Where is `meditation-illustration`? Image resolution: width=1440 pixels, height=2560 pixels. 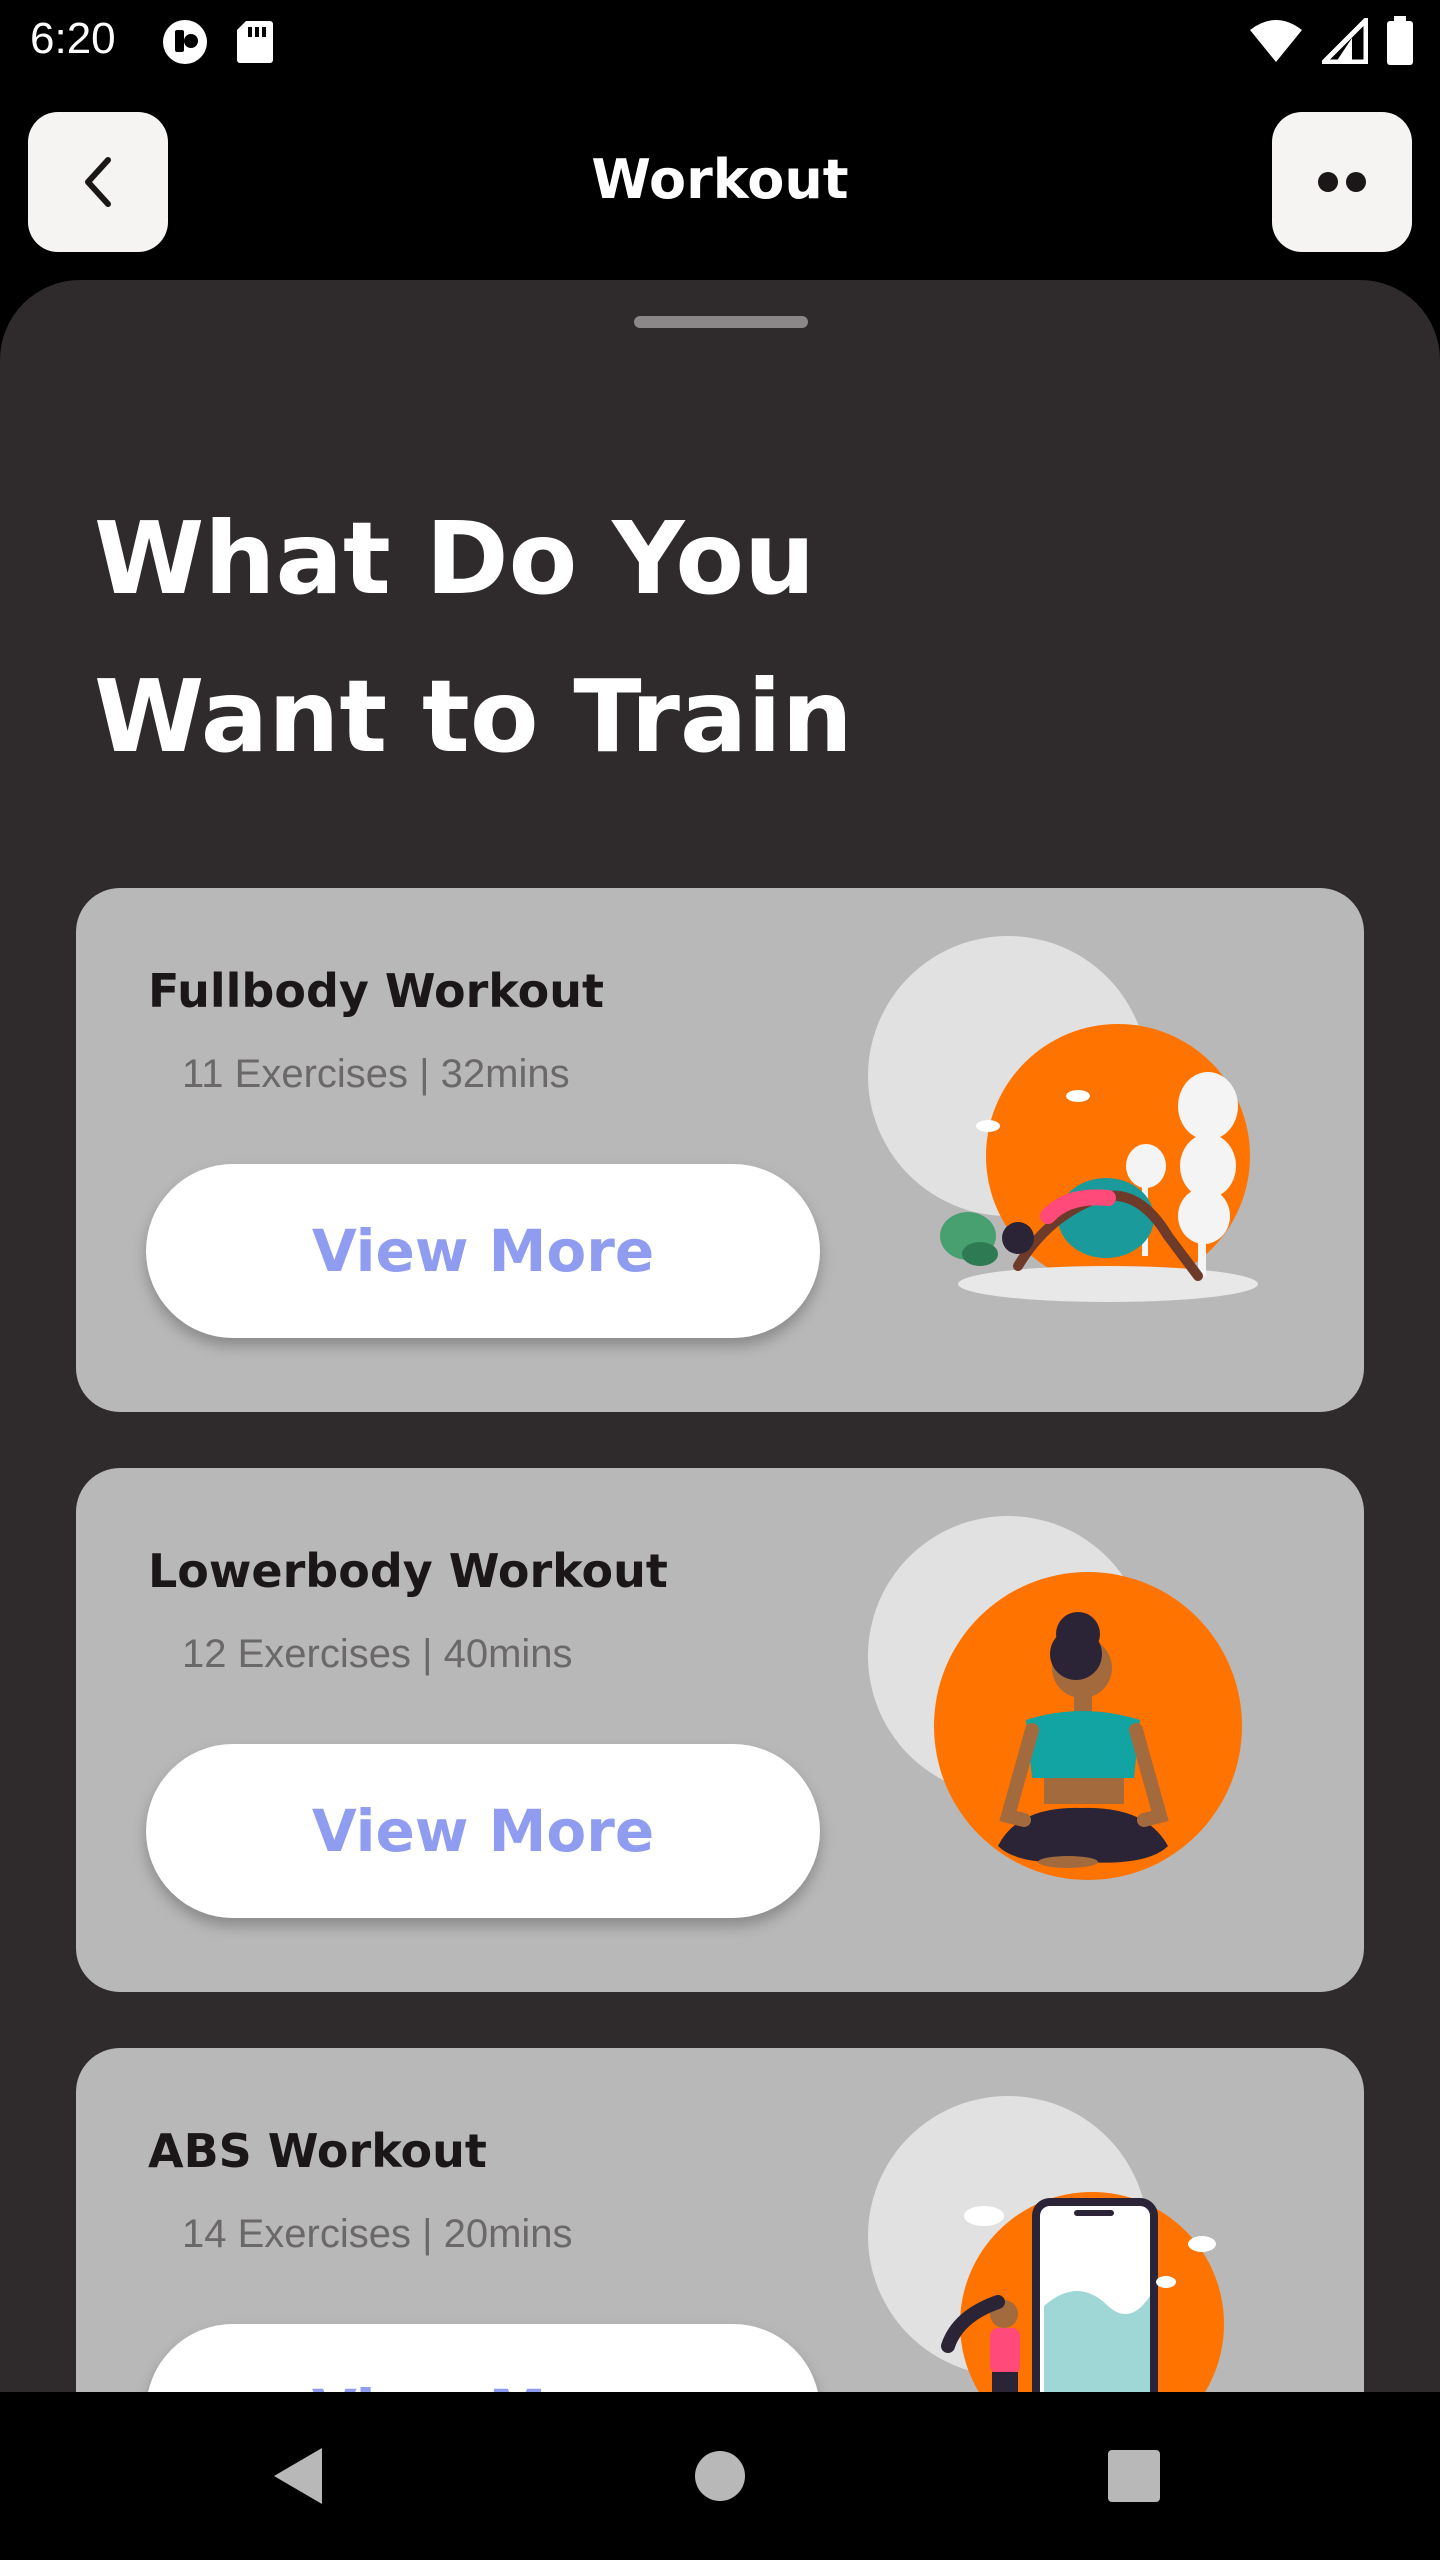 meditation-illustration is located at coordinates (1055, 1698).